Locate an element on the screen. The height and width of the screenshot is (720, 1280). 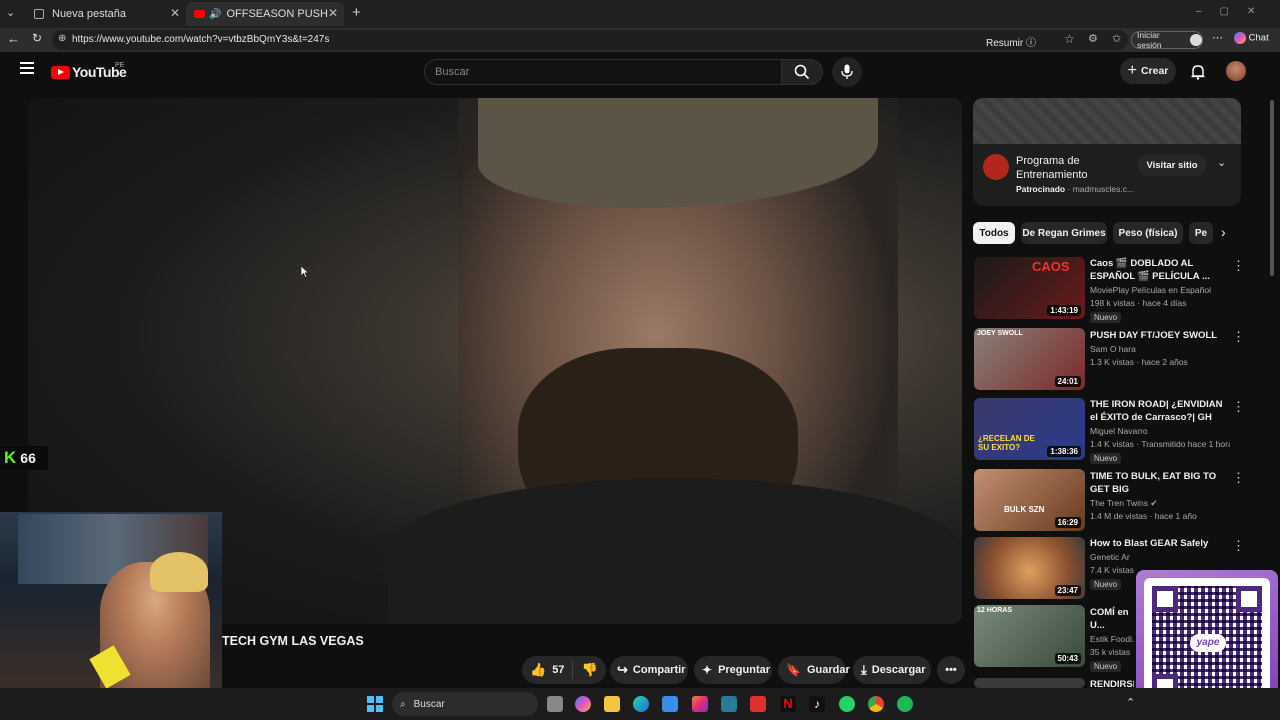
video-thumbnail: JOEY SWOLL 24:01 is located at coordinates (1029, 359).